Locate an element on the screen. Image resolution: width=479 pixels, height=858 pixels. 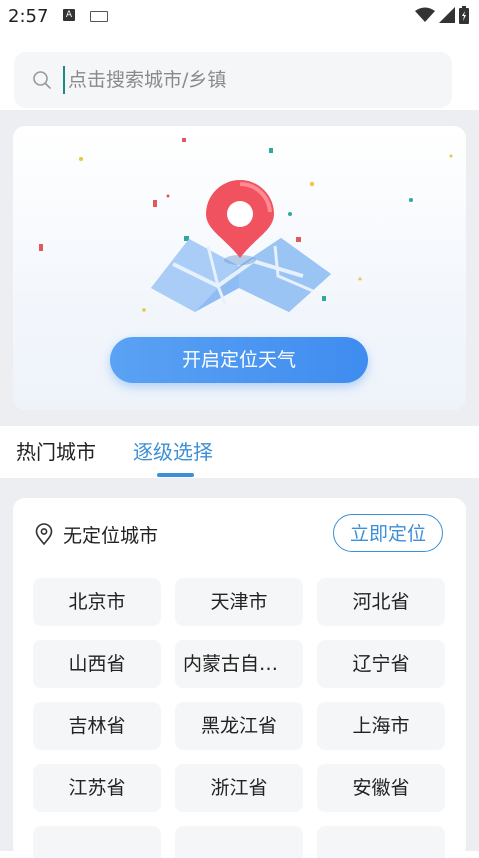
search-icon is located at coordinates (42, 80).